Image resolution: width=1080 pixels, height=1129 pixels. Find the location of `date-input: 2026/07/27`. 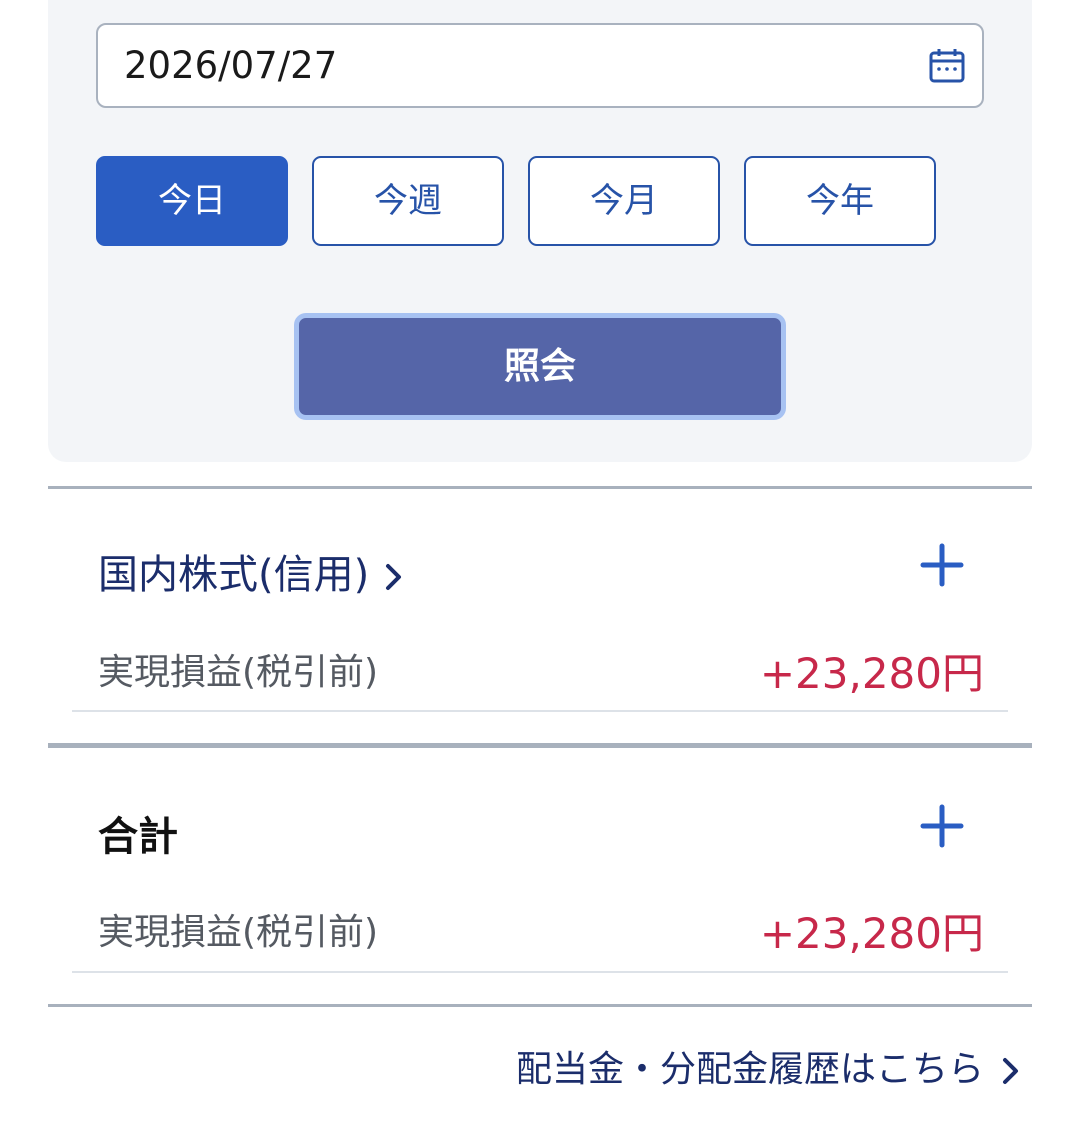

date-input: 2026/07/27 is located at coordinates (540, 65).